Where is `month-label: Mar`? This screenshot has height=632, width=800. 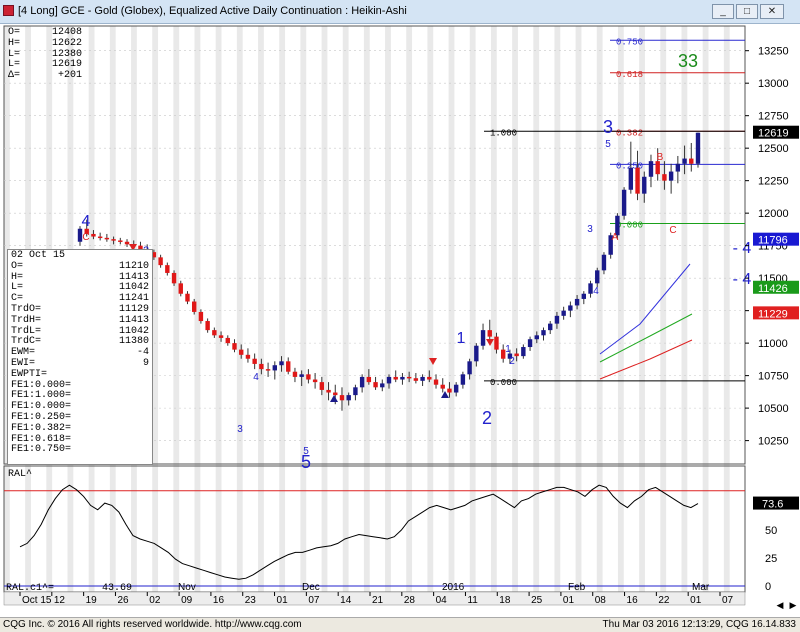 month-label: Mar is located at coordinates (701, 587).